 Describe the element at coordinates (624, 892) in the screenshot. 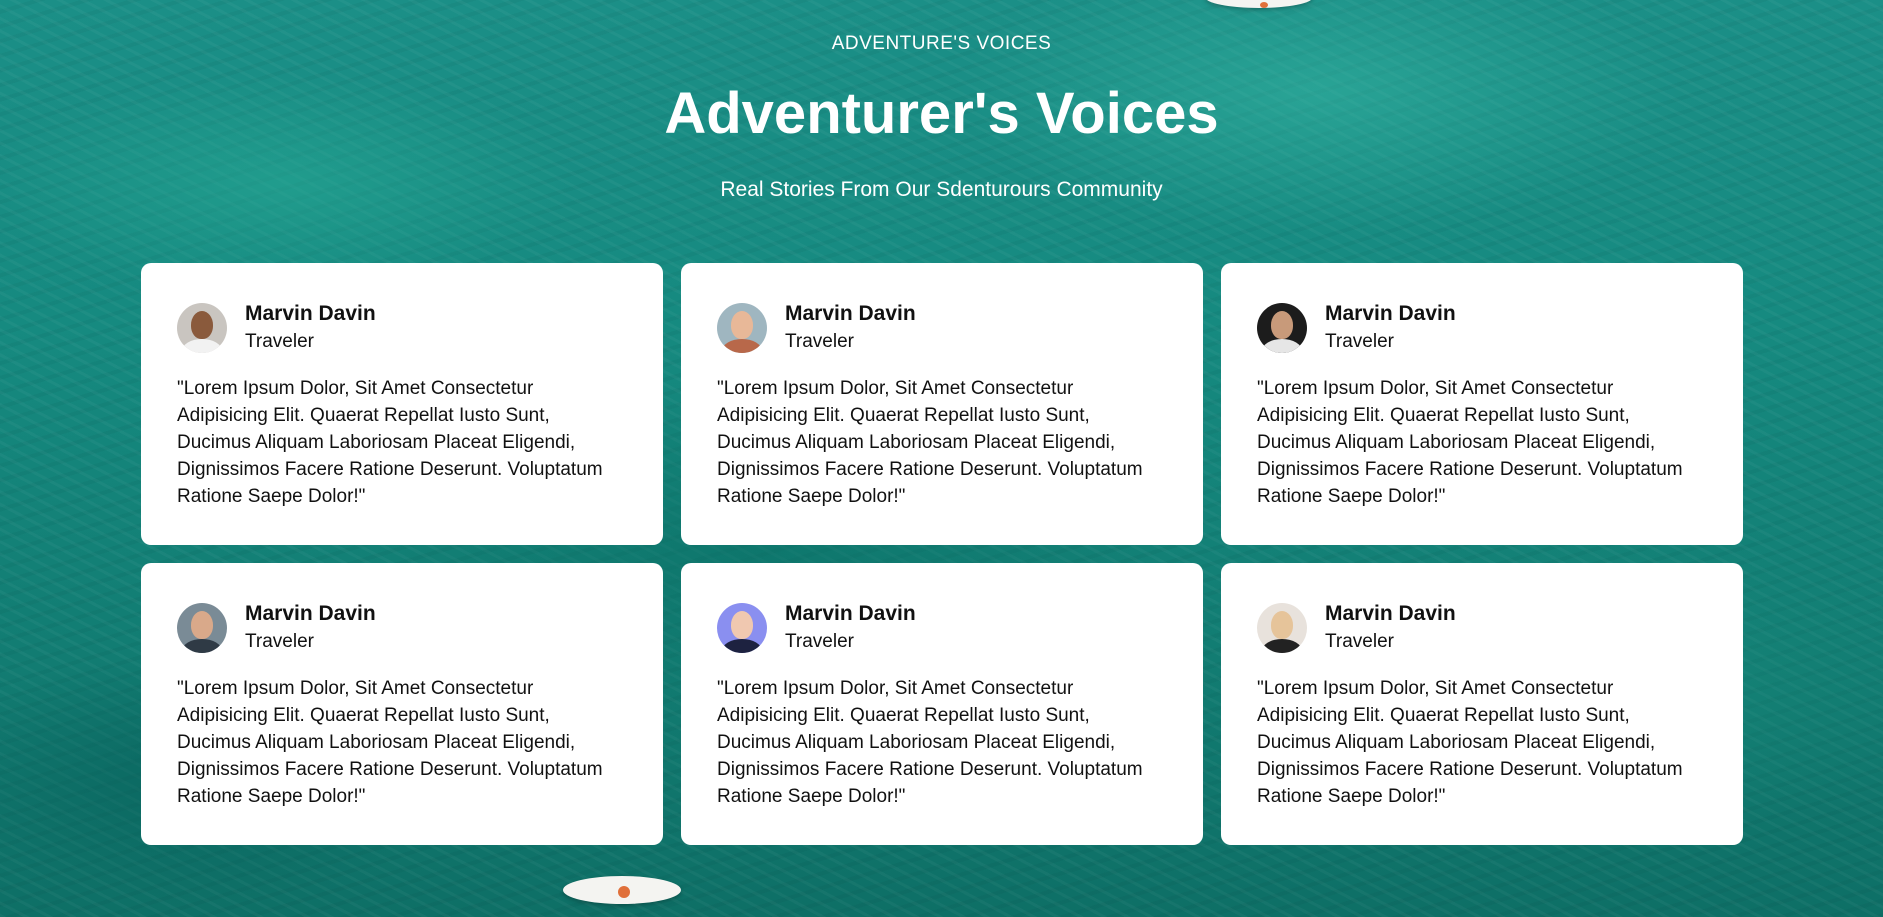

I see `surfer-figure-bottom` at that location.